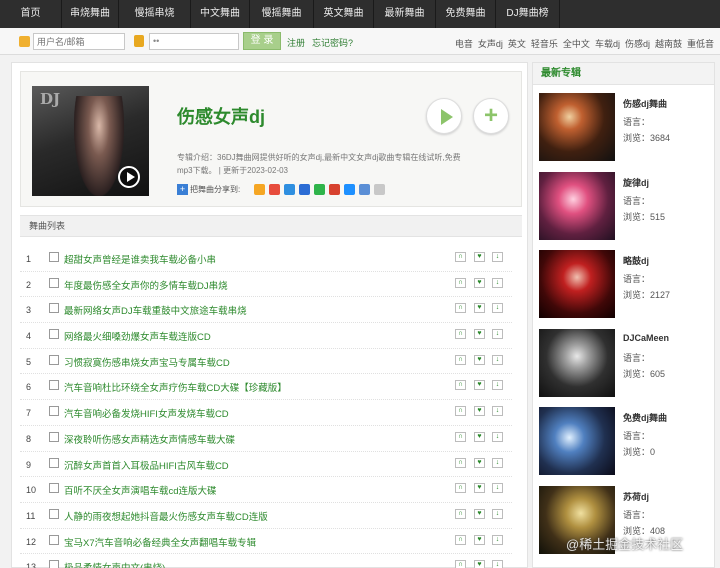 Image resolution: width=720 pixels, height=568 pixels. I want to click on album-item-title: 苏荷dj, so click(636, 496).